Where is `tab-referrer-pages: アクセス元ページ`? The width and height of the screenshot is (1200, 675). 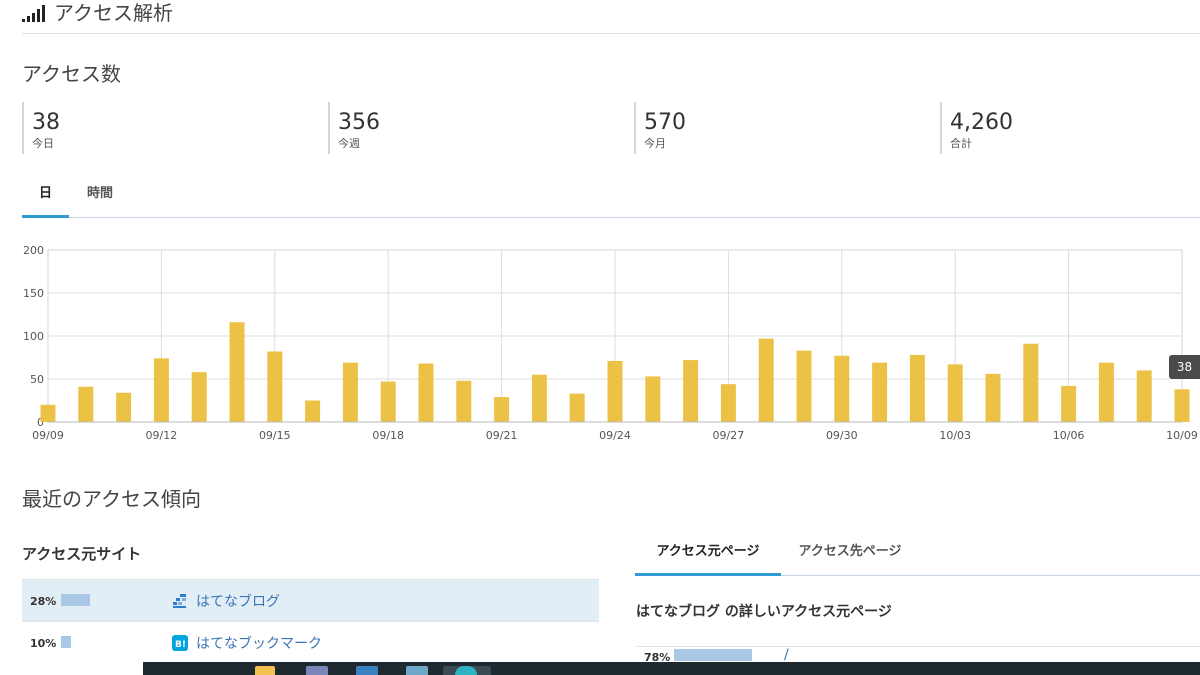 tab-referrer-pages: アクセス元ページ is located at coordinates (708, 554).